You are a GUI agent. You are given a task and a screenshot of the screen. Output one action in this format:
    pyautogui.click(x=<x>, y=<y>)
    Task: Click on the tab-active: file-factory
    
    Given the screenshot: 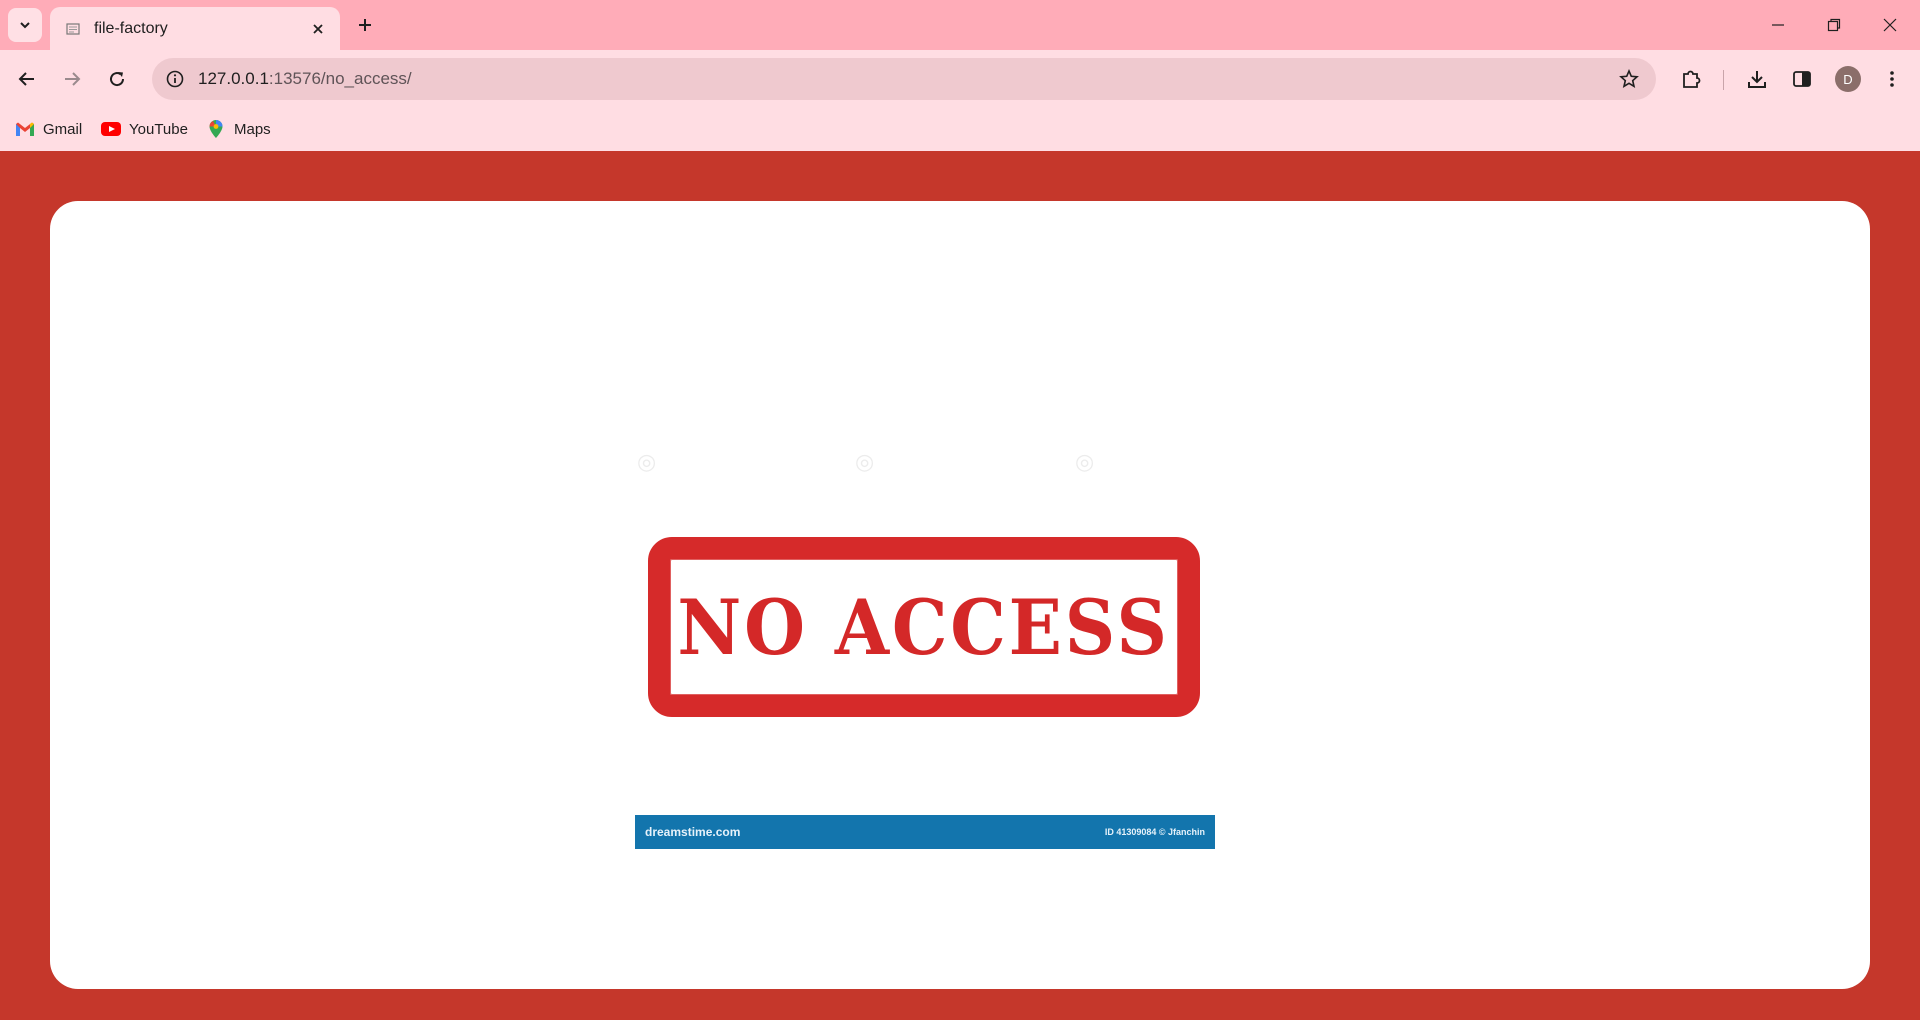 What is the action you would take?
    pyautogui.click(x=195, y=28)
    